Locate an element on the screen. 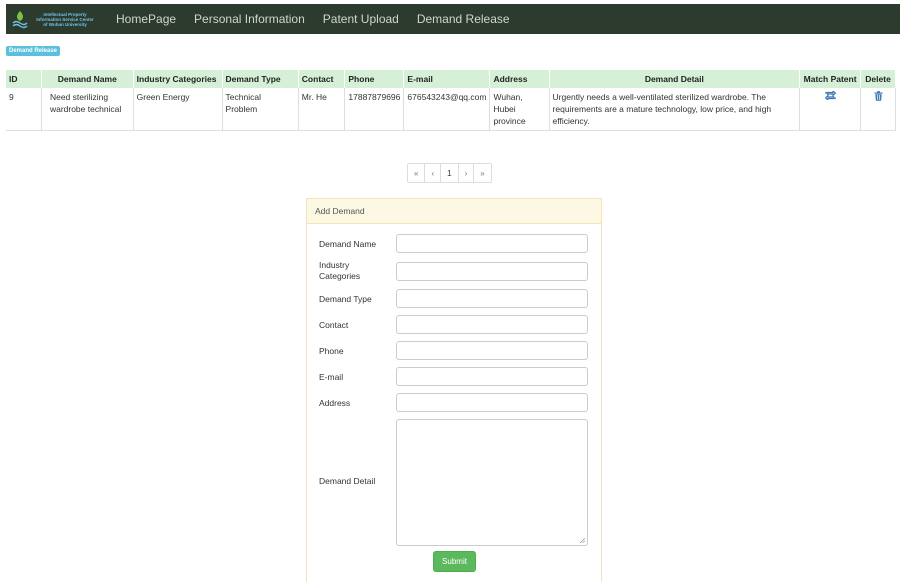 The width and height of the screenshot is (900, 582). logo-line: Information Service Center is located at coordinates (65, 19).